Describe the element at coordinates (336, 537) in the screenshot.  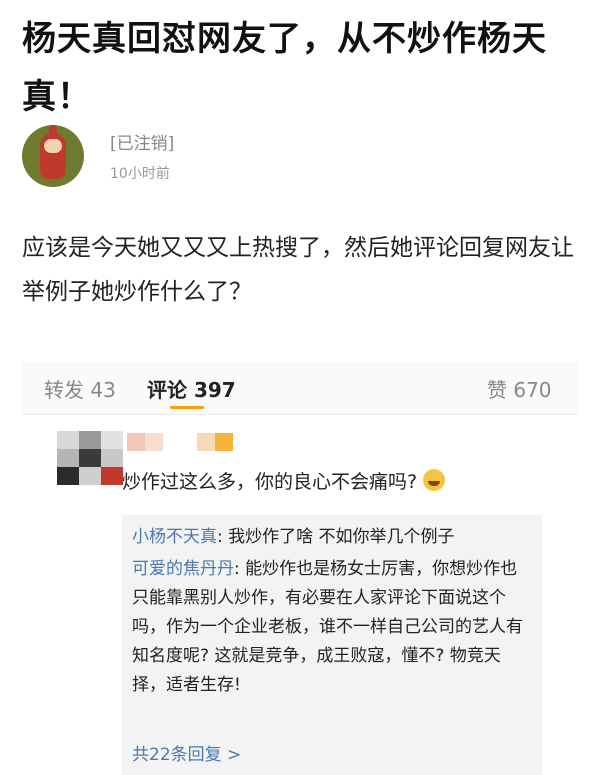
I see `reply-text: : 我炒作了啥 不如你举几个例子` at that location.